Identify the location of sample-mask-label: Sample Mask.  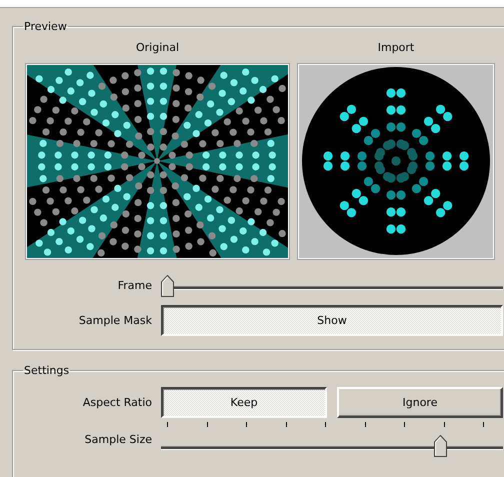
(115, 320).